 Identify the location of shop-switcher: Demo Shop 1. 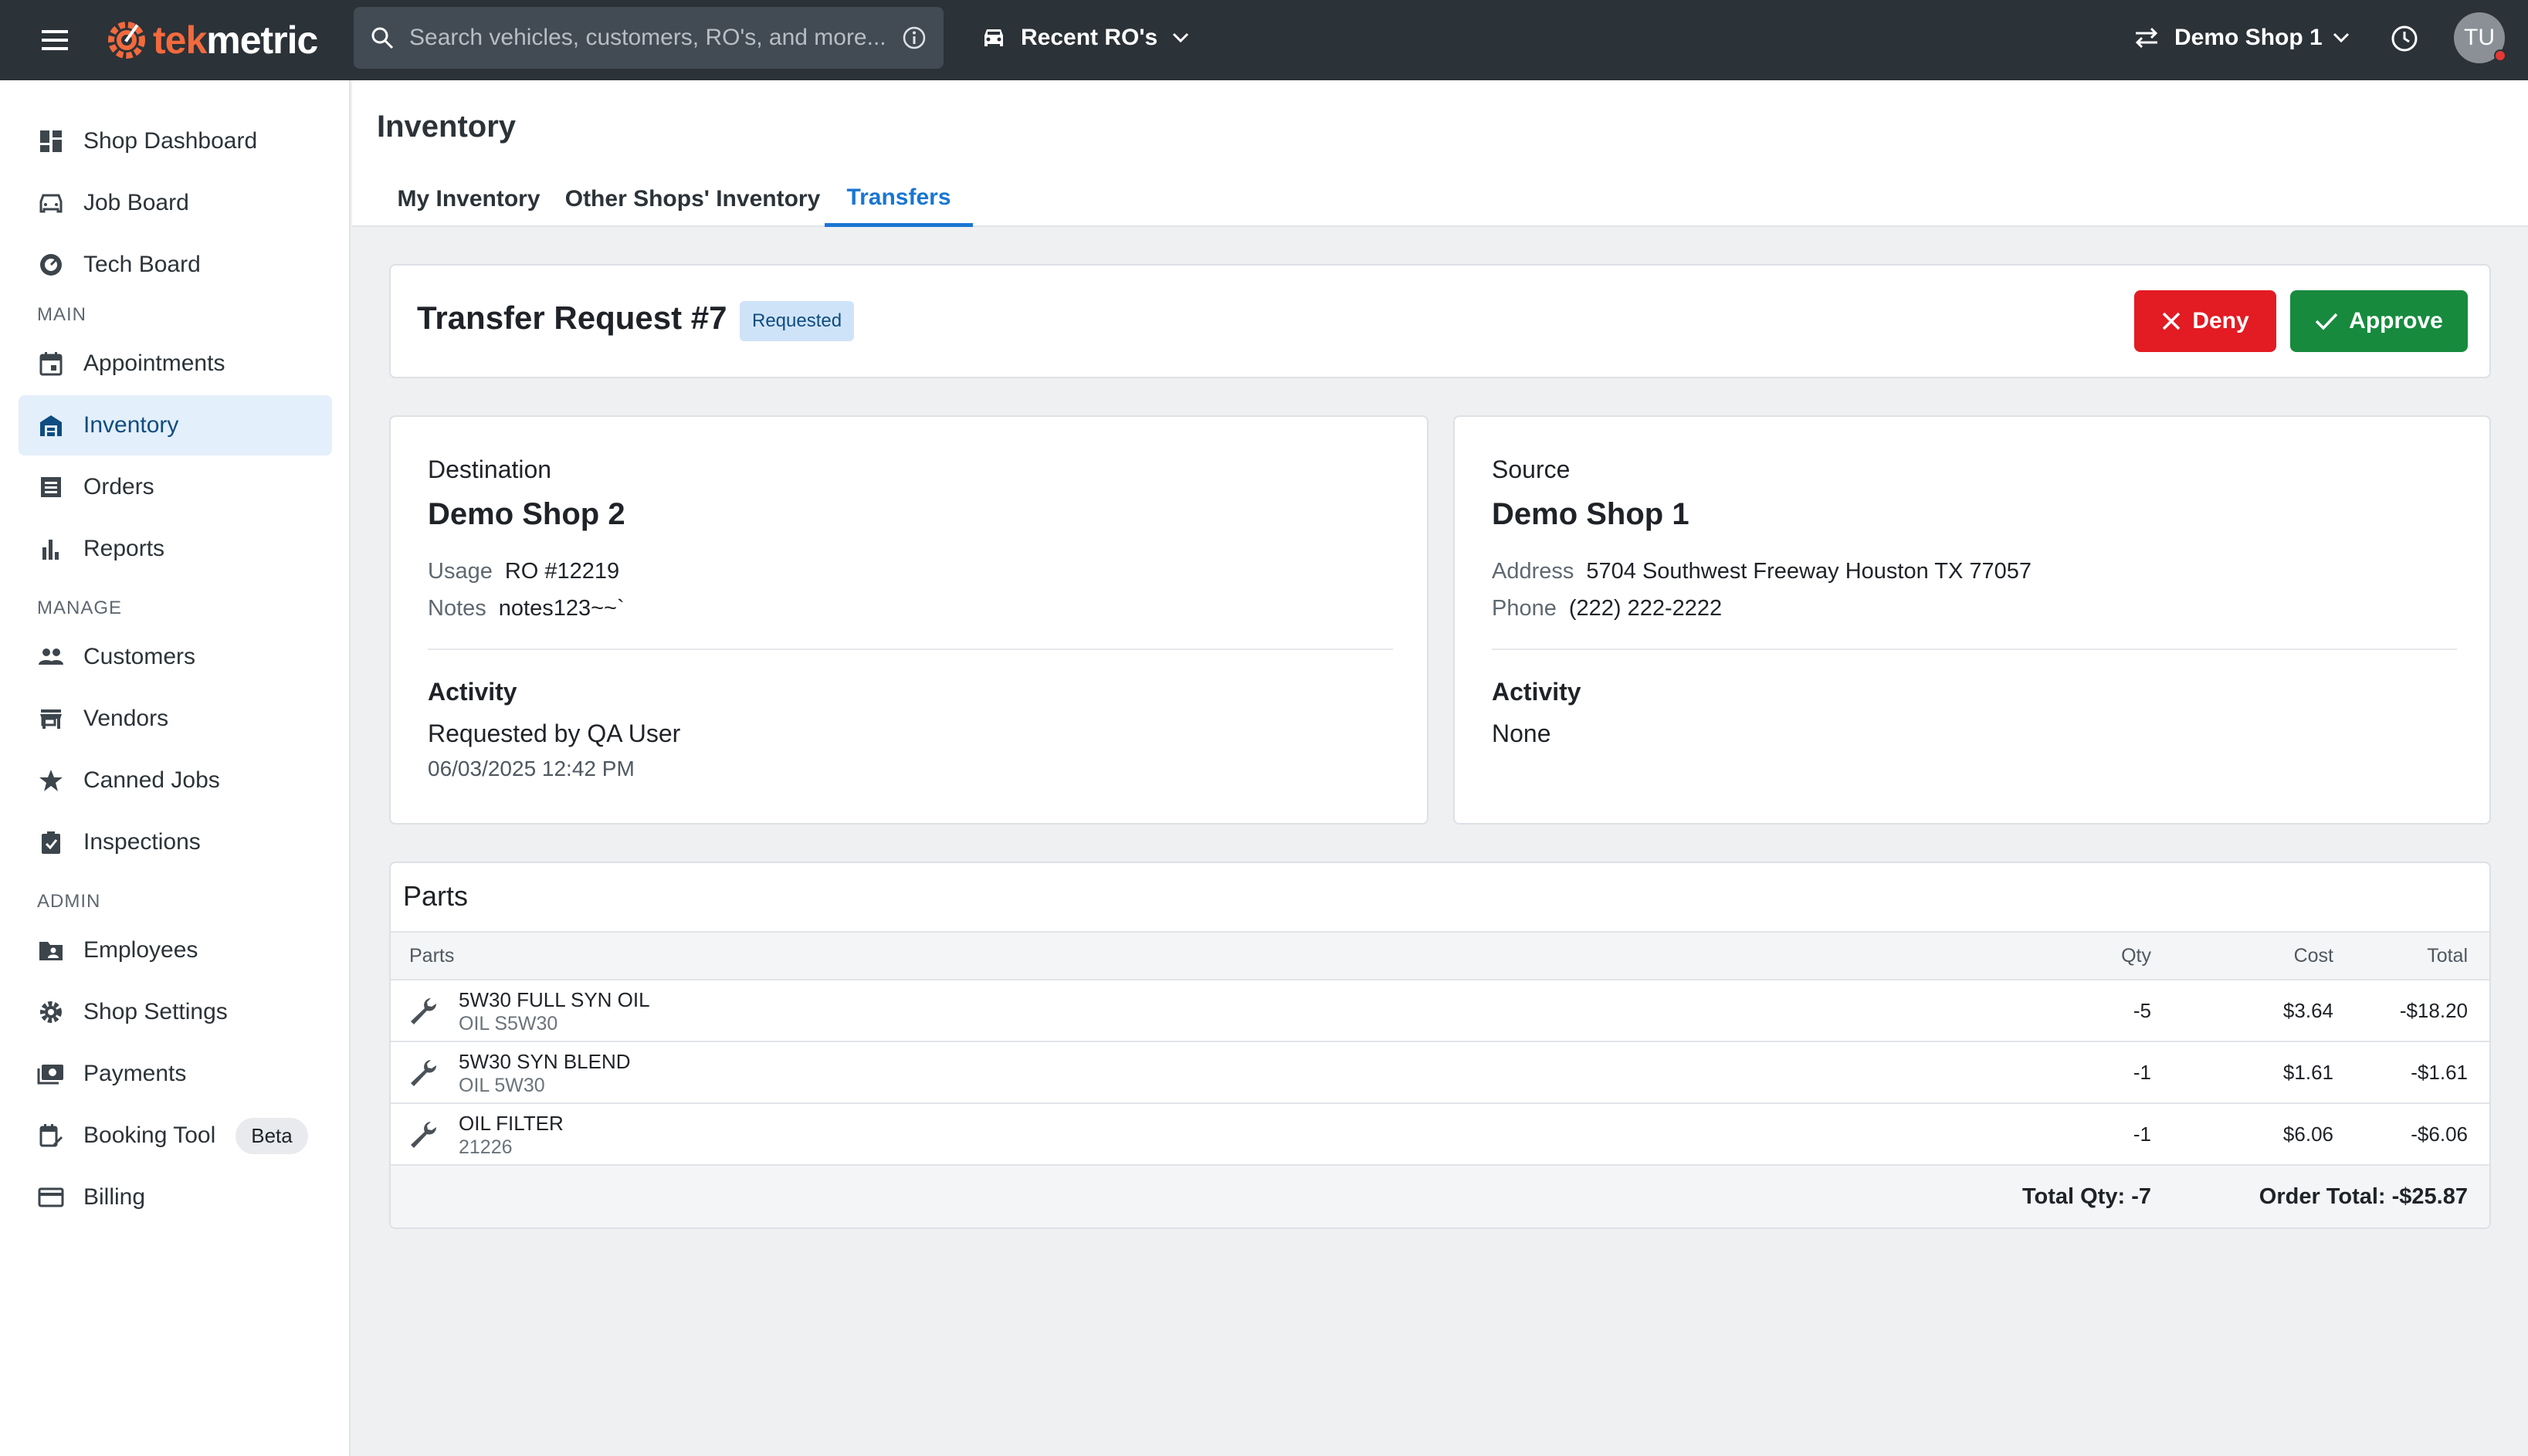
(2241, 38).